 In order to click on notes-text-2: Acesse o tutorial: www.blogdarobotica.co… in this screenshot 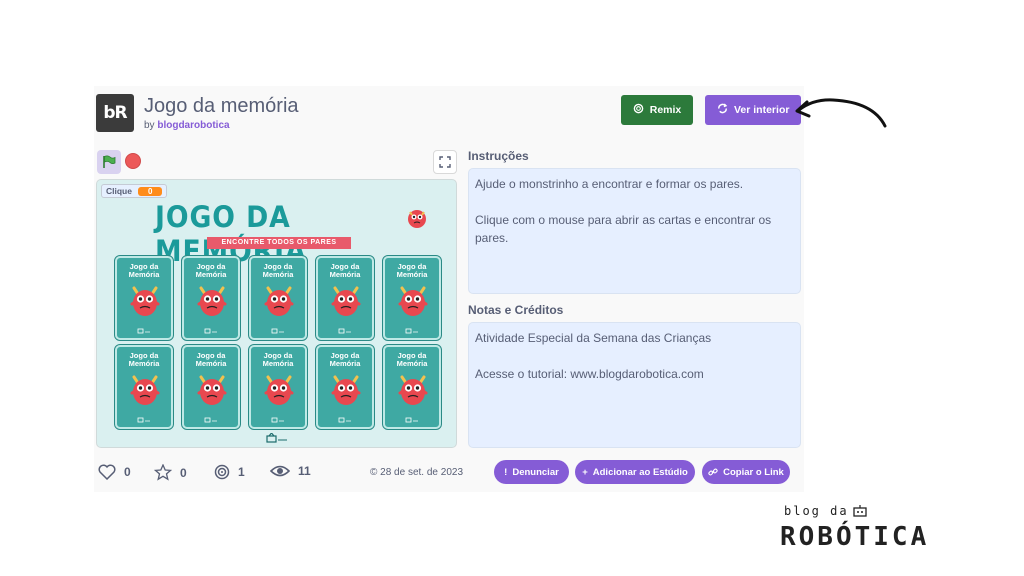, I will do `click(589, 374)`.